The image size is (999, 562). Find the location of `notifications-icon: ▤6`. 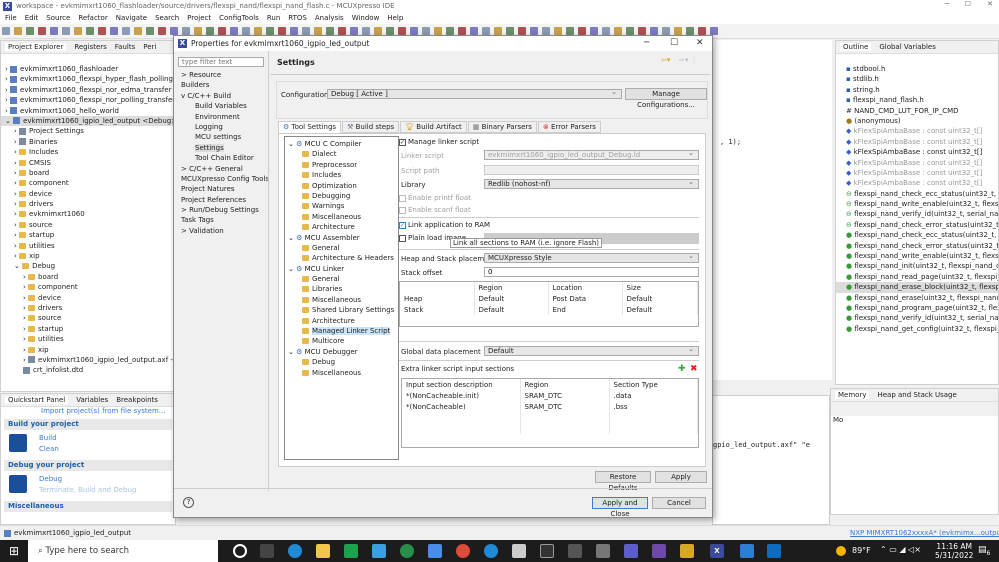

notifications-icon: ▤6 is located at coordinates (984, 551).